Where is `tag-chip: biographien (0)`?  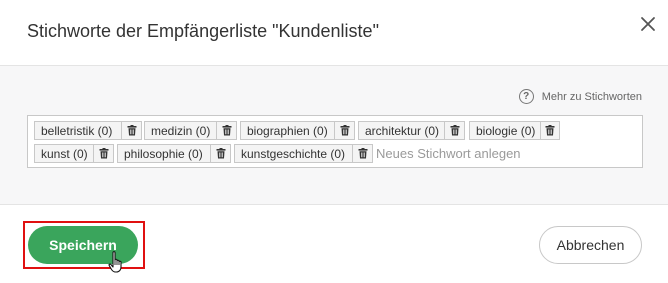
tag-chip: biographien (0) is located at coordinates (297, 130).